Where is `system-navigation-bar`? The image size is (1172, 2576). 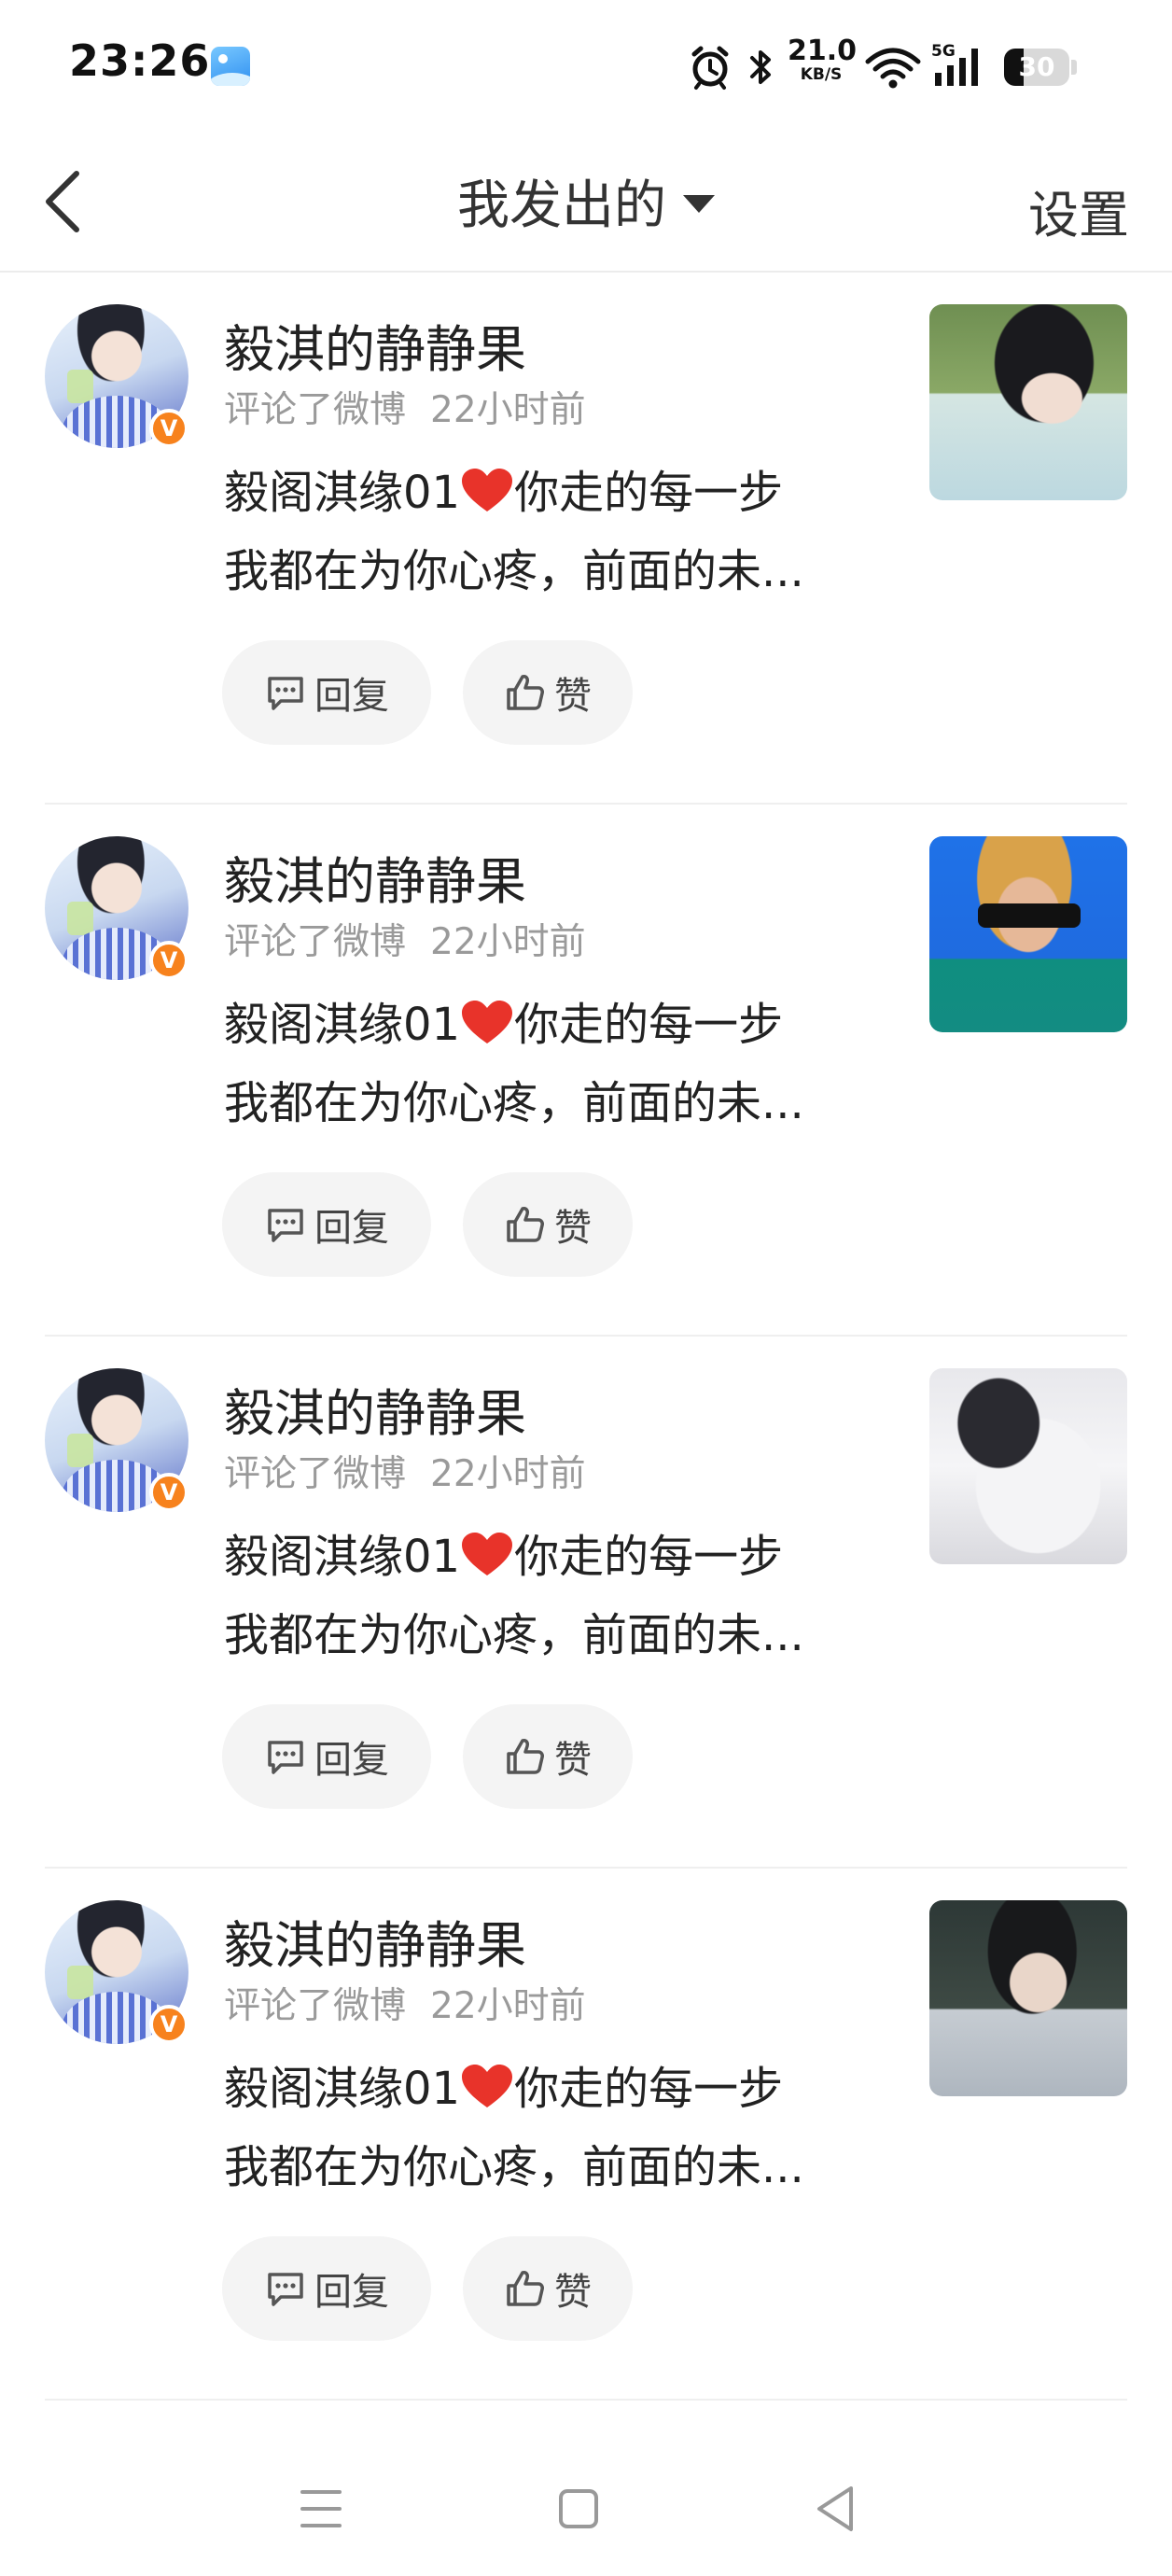 system-navigation-bar is located at coordinates (586, 2510).